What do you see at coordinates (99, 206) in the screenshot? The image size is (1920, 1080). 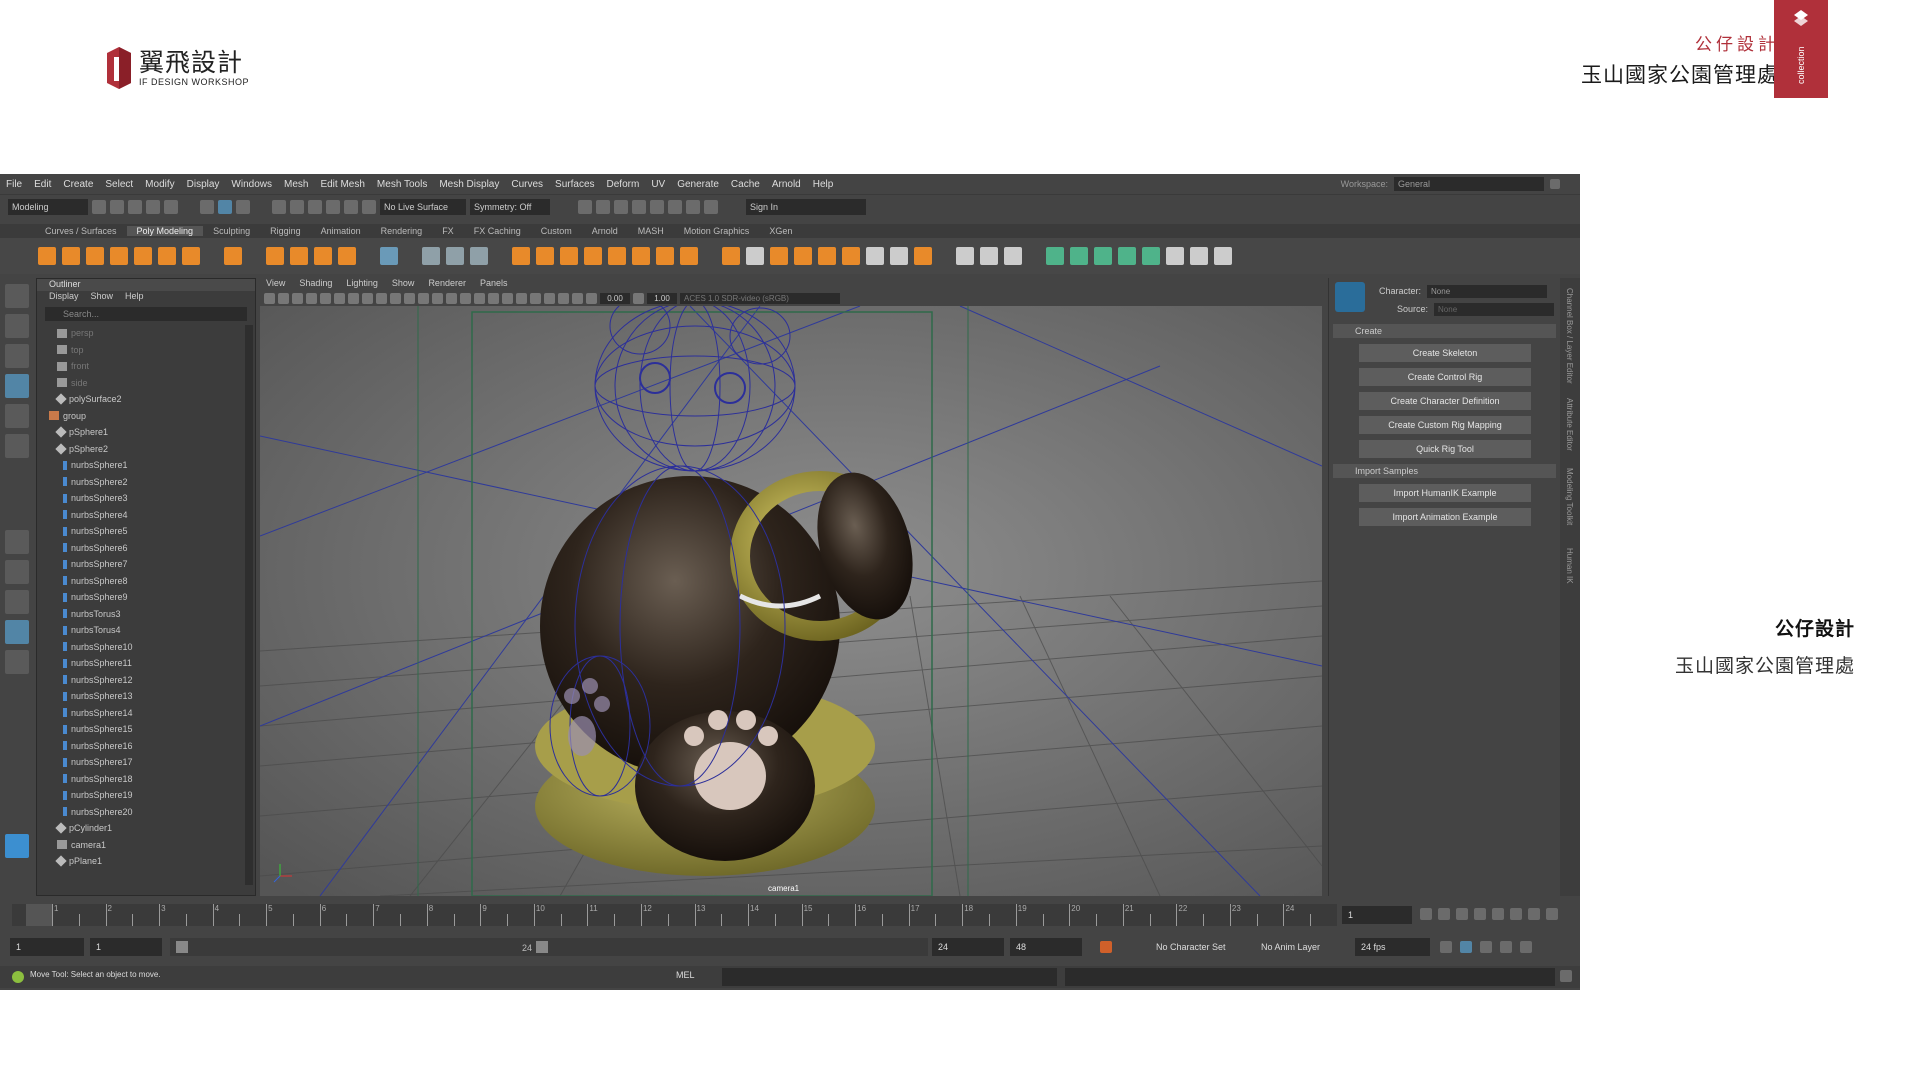 I see `new-scene-icon` at bounding box center [99, 206].